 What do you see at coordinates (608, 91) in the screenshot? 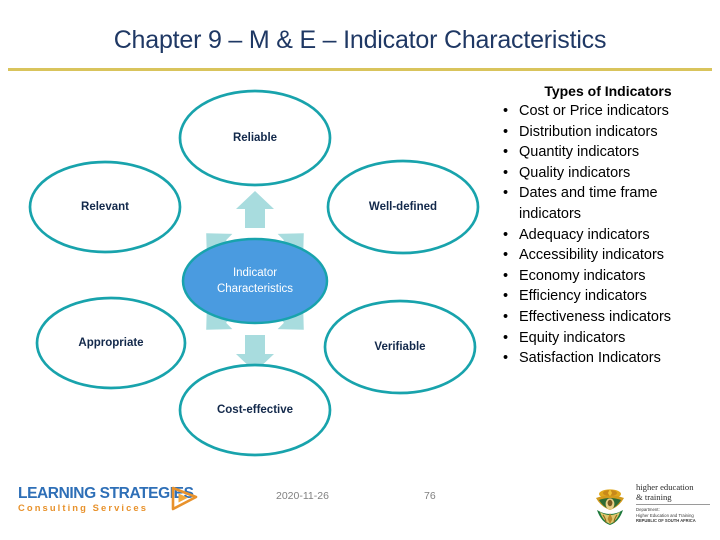
I see `types-of-indicators-heading: Types of Indicators` at bounding box center [608, 91].